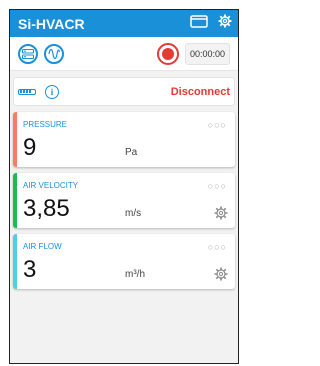  Describe the element at coordinates (30, 269) in the screenshot. I see `card-value: 3` at that location.